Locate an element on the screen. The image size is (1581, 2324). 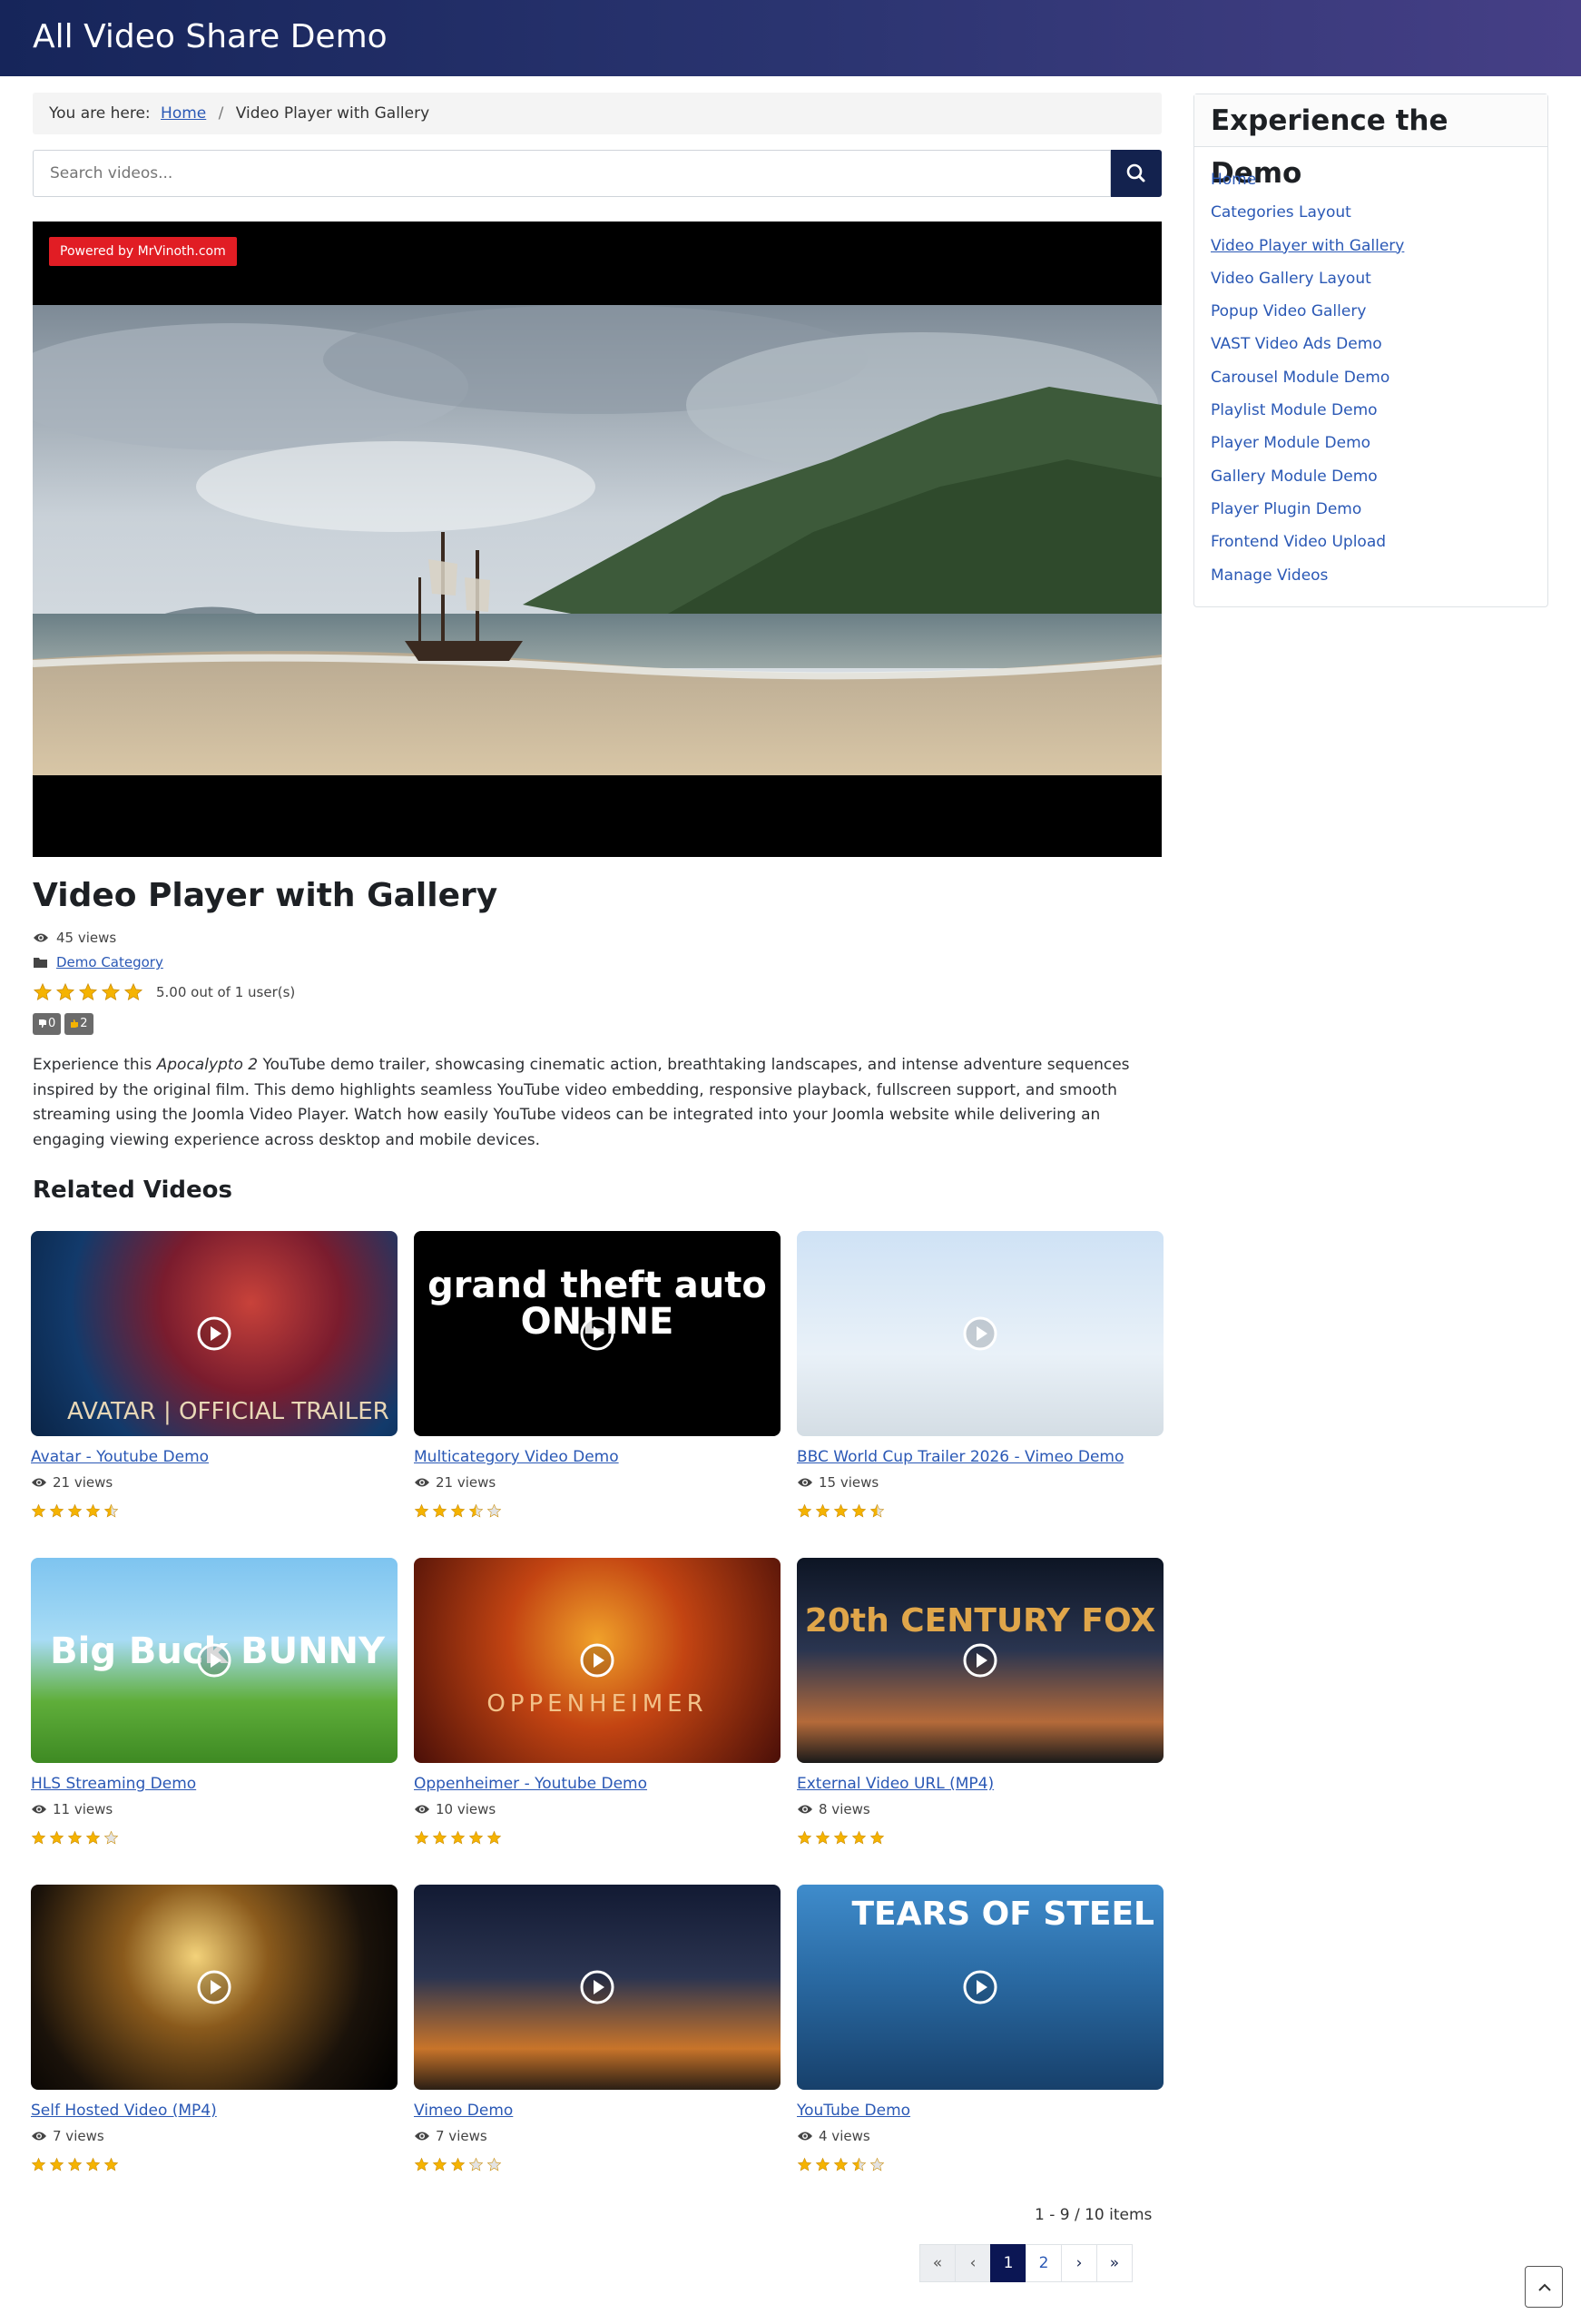
powered-by-badge: Powered by MrVinoth.com is located at coordinates (143, 251).